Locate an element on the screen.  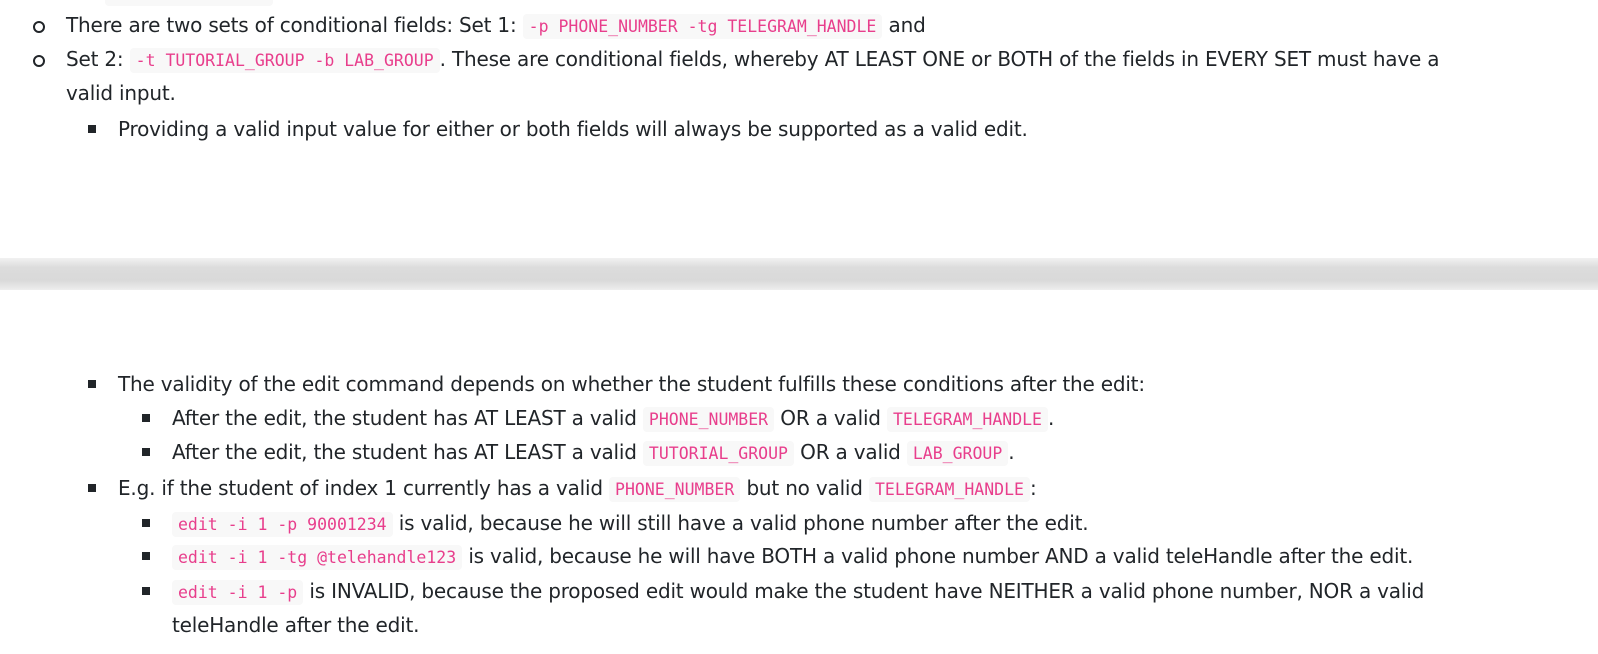
item-text: : is located at coordinates (1033, 488).